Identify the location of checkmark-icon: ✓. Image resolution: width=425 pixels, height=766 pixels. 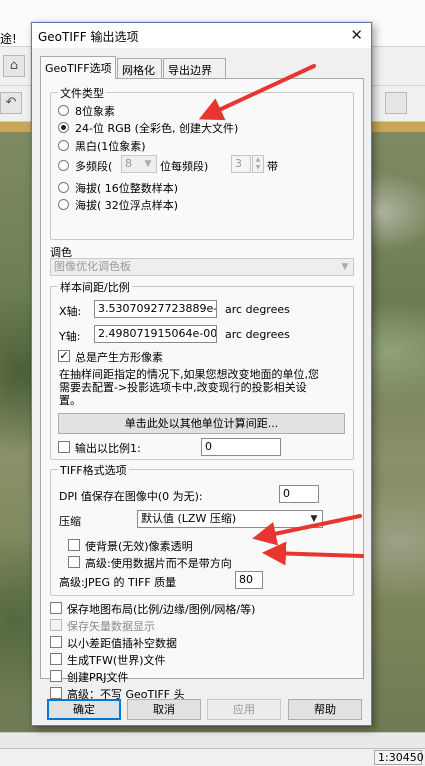
(64, 355).